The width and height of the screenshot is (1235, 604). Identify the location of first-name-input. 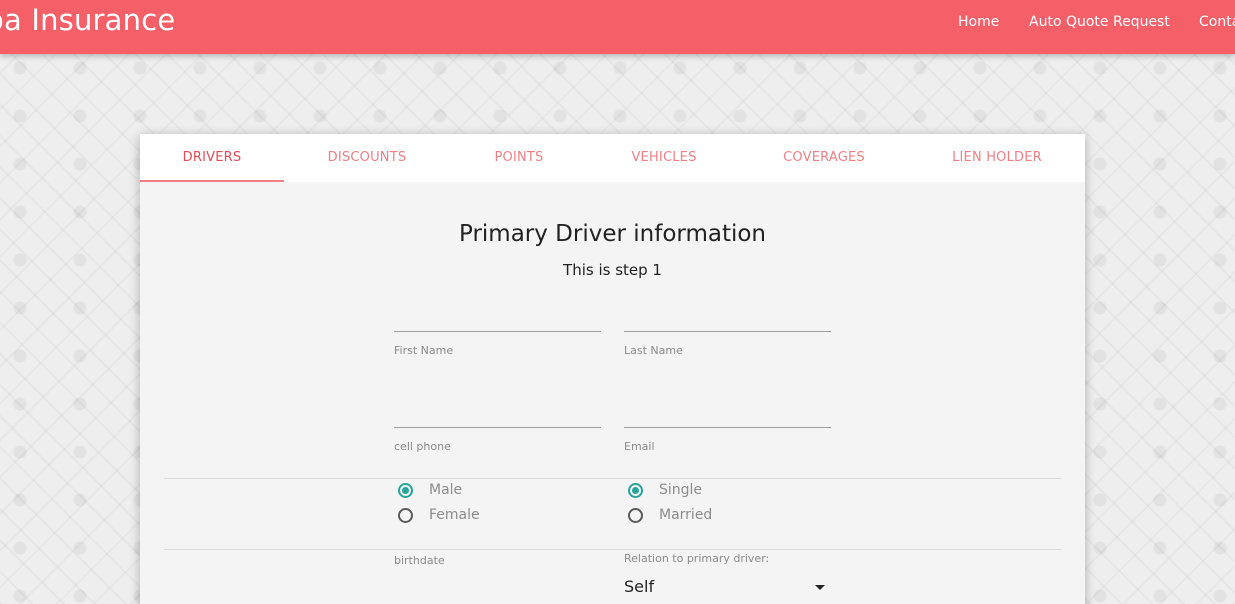
(497, 317).